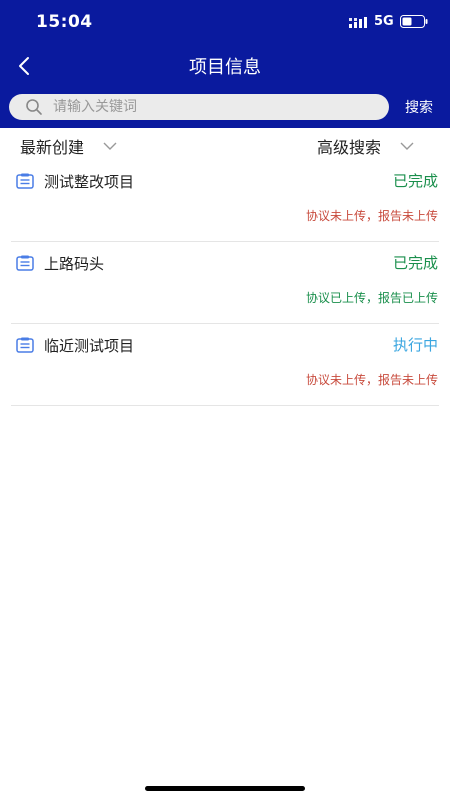 Image resolution: width=450 pixels, height=800 pixels. I want to click on report-status: 报告已上传, so click(407, 298).